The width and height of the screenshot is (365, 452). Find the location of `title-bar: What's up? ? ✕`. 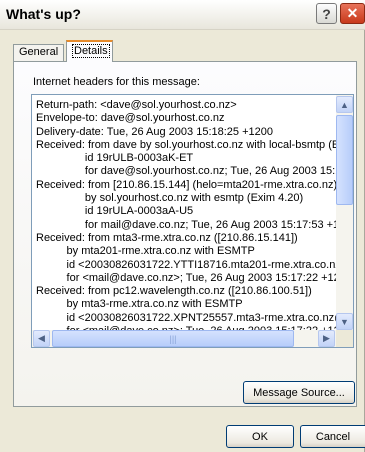

title-bar: What's up? ? ✕ is located at coordinates (182, 15).